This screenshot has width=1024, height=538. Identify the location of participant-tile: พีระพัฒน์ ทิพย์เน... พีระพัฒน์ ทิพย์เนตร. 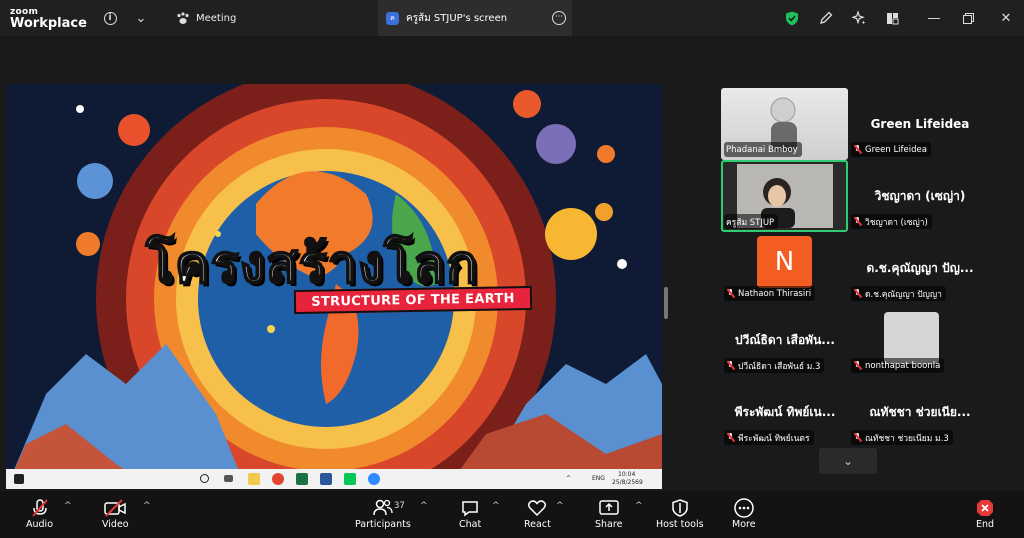
(784, 412).